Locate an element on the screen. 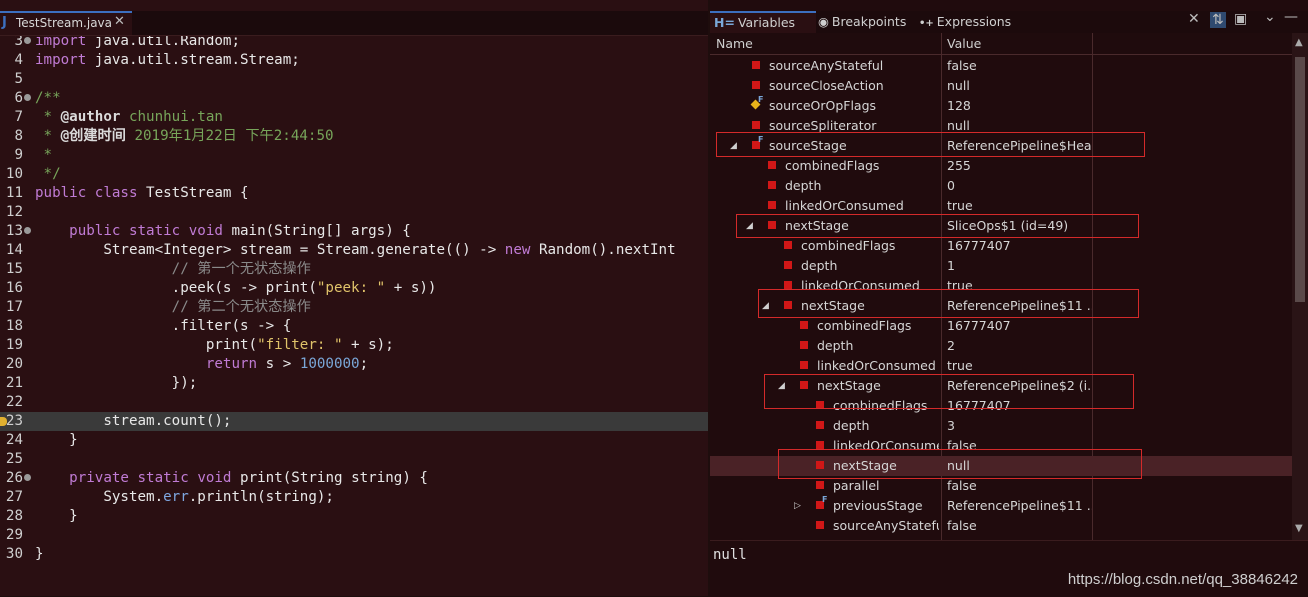 The width and height of the screenshot is (1308, 597). close-icon: ✕ is located at coordinates (119, 21).